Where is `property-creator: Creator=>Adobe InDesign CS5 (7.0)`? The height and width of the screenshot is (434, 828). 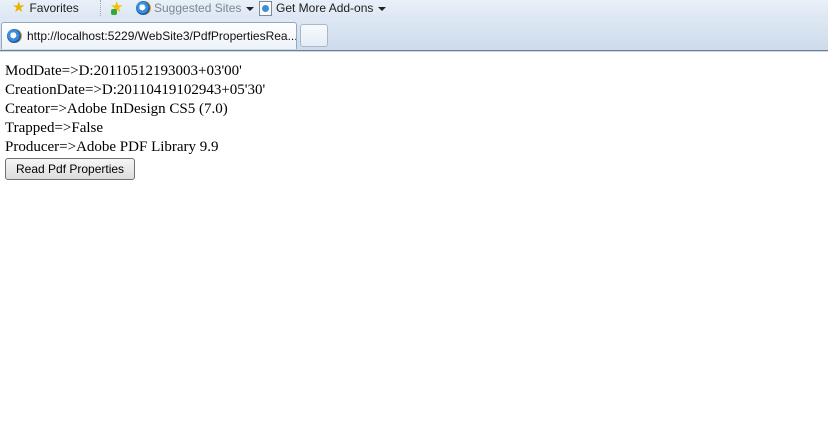 property-creator: Creator=>Adobe InDesign CS5 (7.0) is located at coordinates (116, 109).